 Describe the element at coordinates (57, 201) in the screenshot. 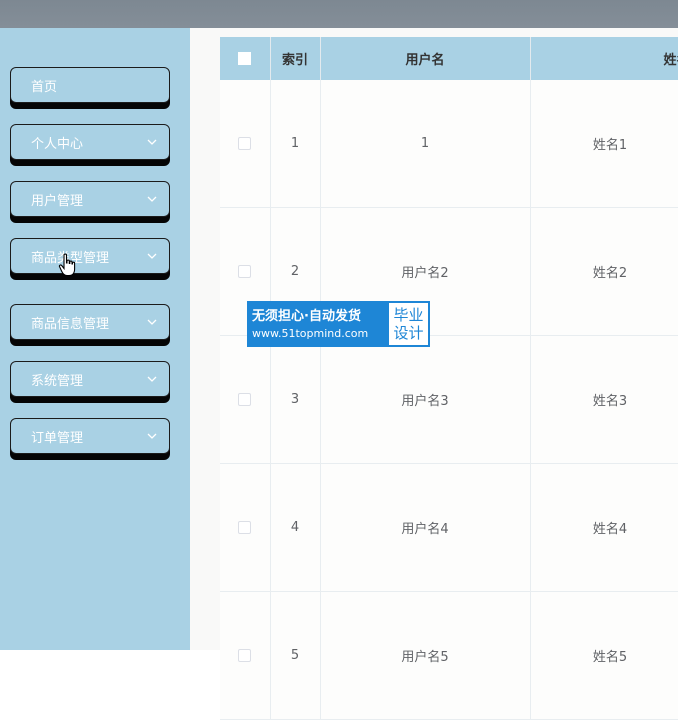

I see `sidebar-item-label: 用户管理` at that location.